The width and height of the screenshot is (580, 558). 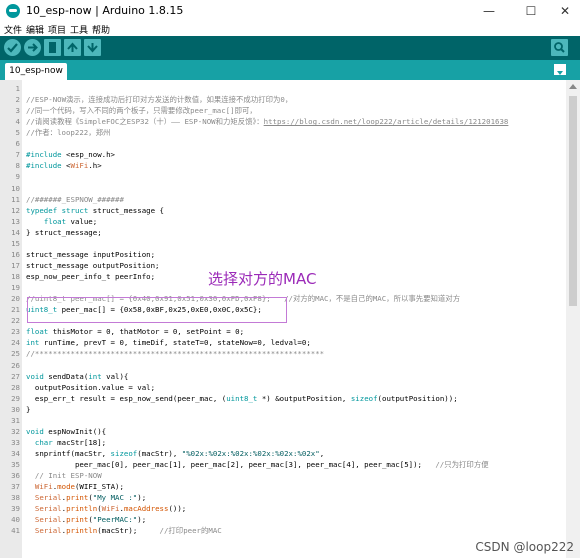 I want to click on line-number: 8, so click(x=17, y=166).